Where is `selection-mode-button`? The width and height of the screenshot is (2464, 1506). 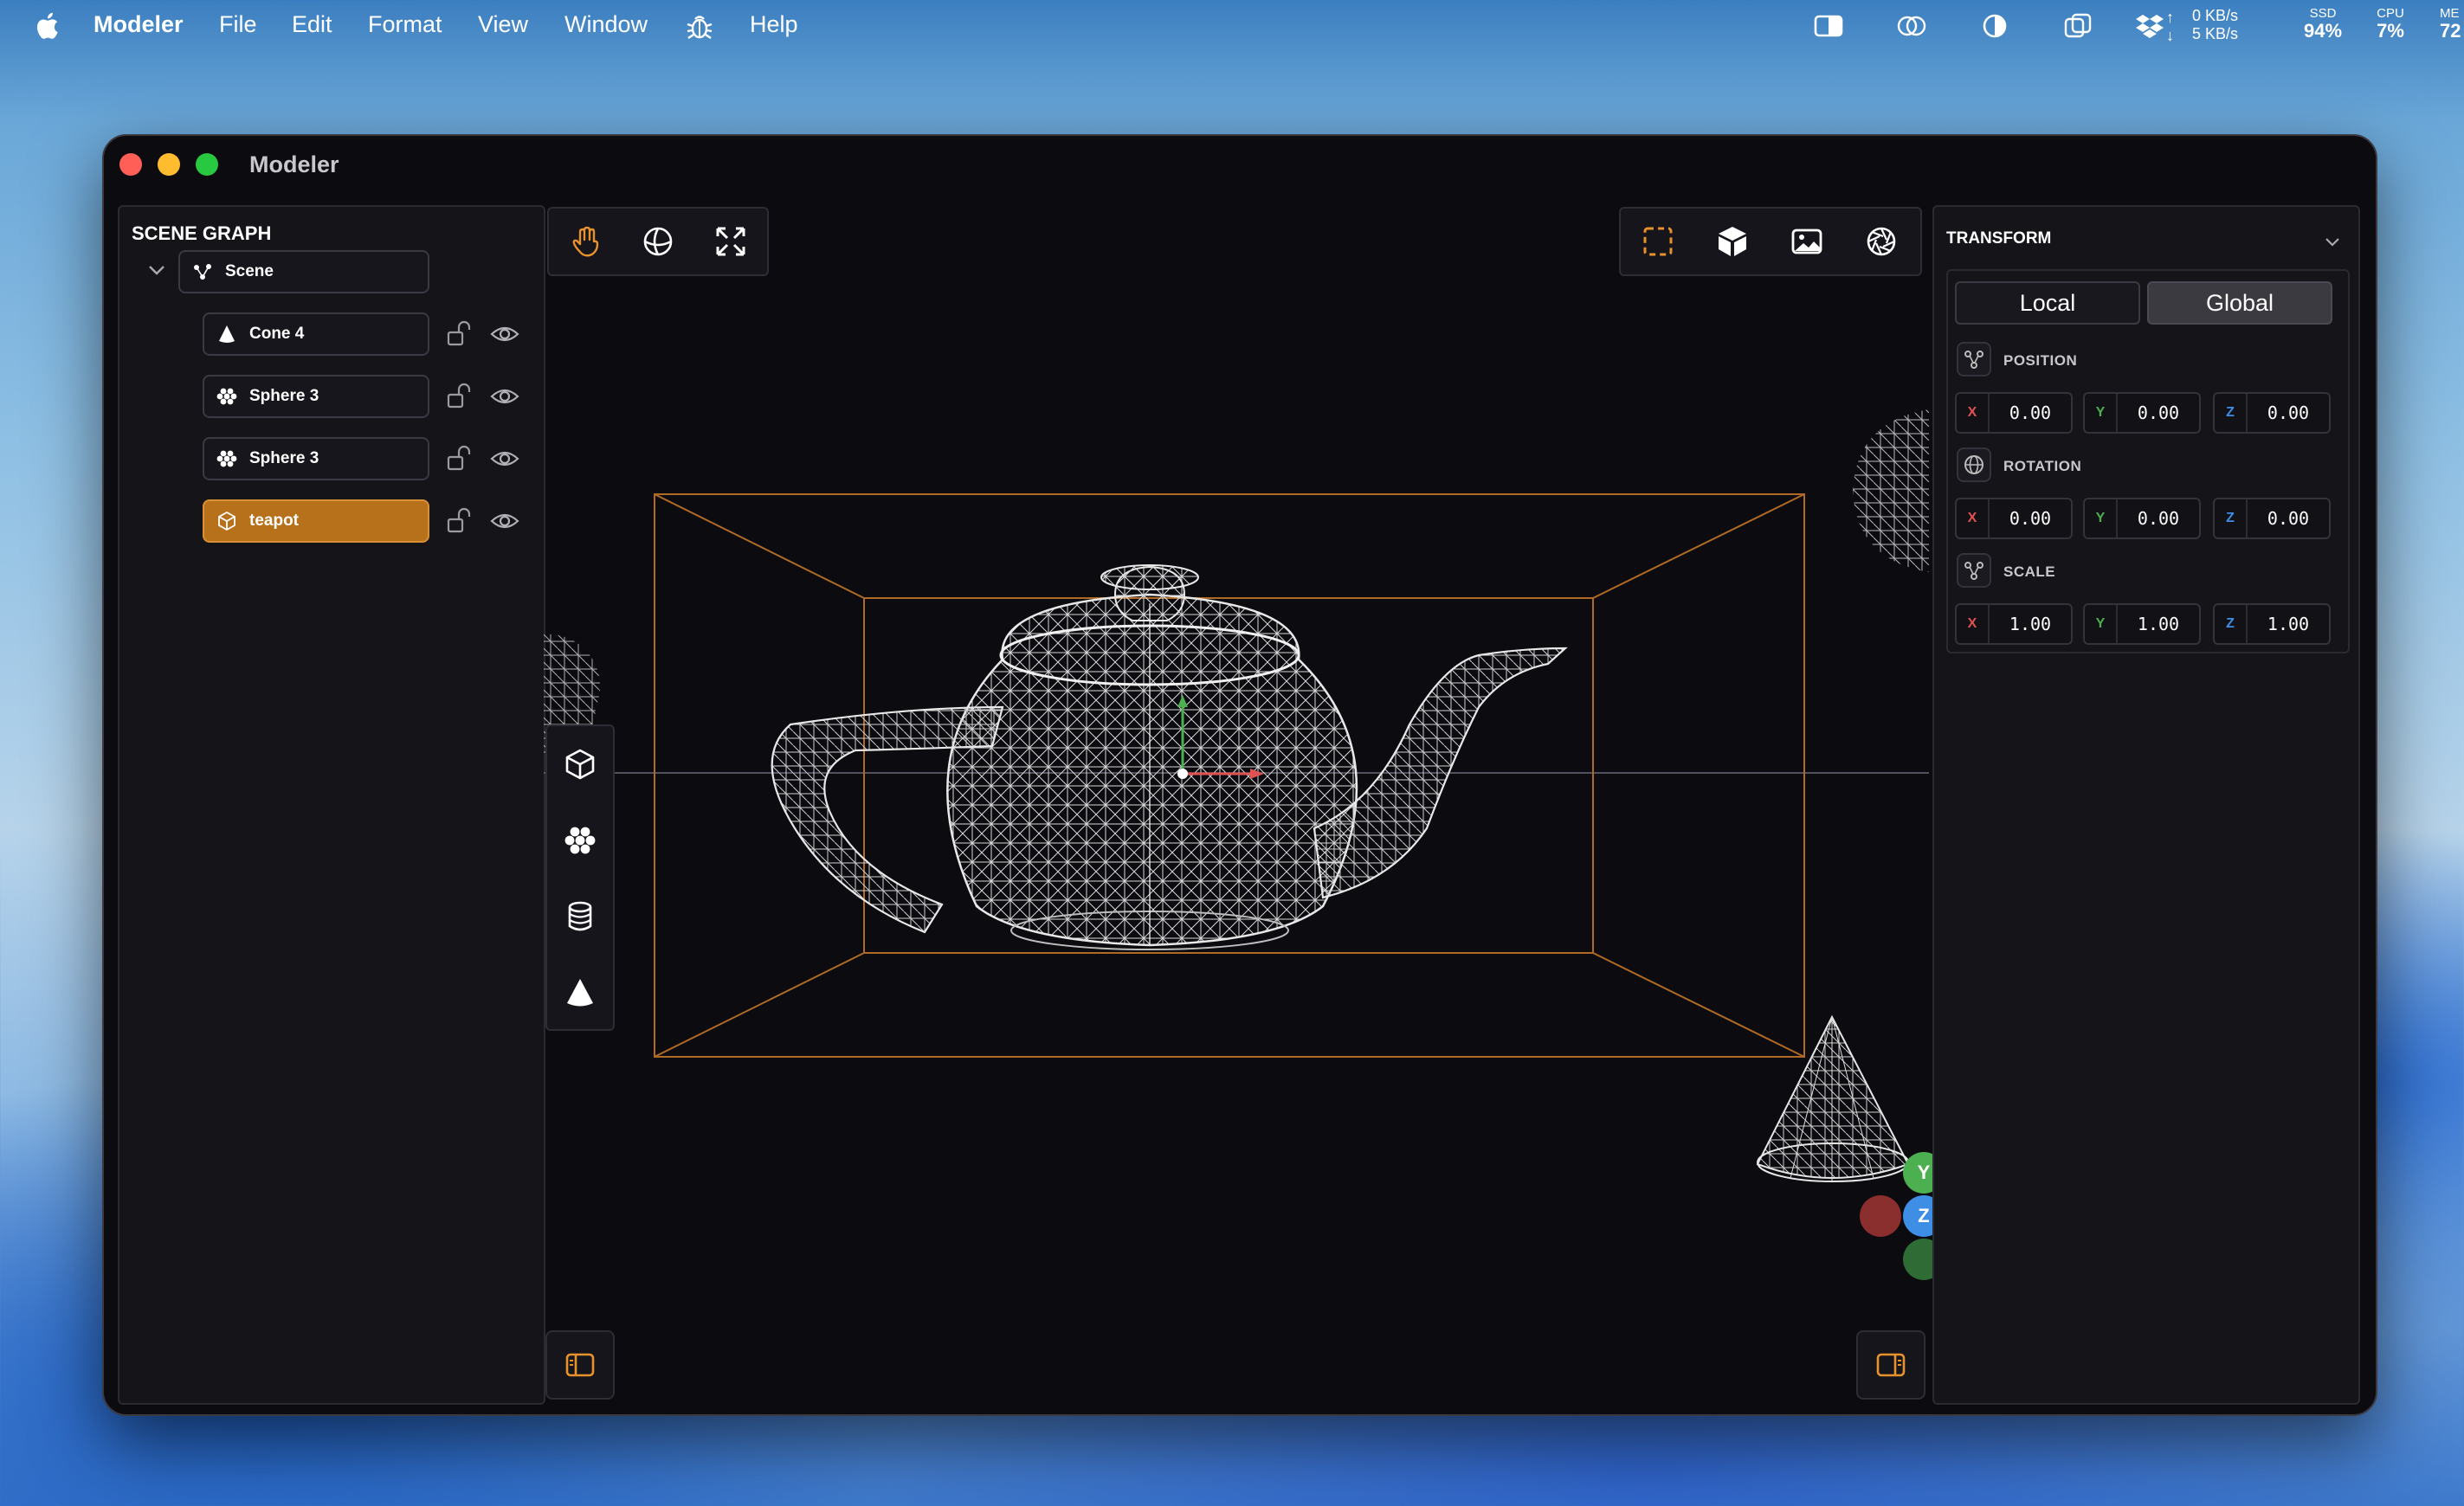 selection-mode-button is located at coordinates (1658, 242).